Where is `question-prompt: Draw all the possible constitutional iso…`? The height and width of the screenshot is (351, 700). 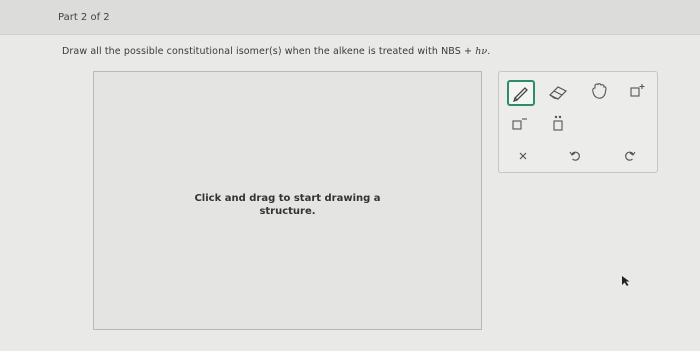
question-prompt: Draw all the possible constitutional iso… is located at coordinates (276, 51).